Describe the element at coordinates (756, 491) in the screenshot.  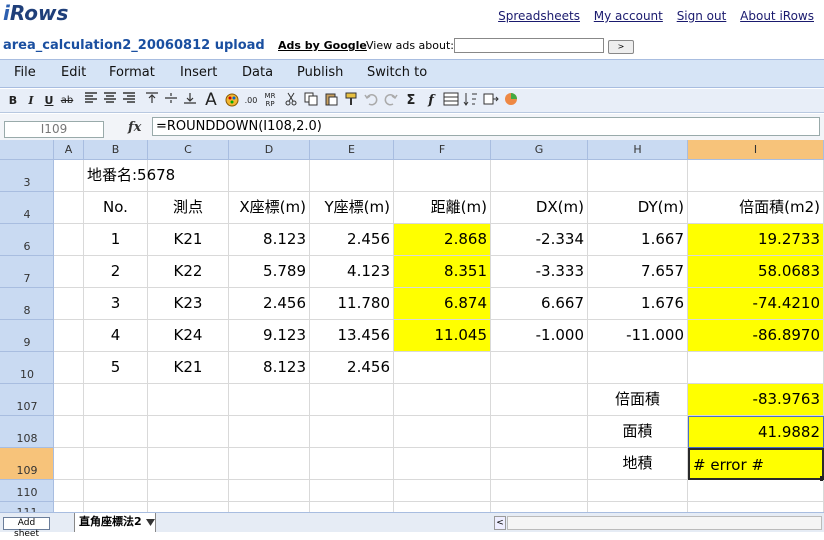
I see `cell-i110` at that location.